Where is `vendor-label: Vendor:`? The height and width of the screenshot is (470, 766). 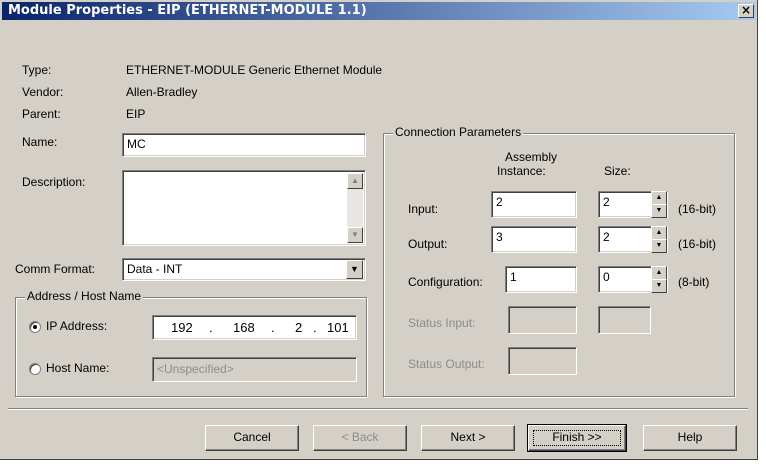 vendor-label: Vendor: is located at coordinates (43, 92).